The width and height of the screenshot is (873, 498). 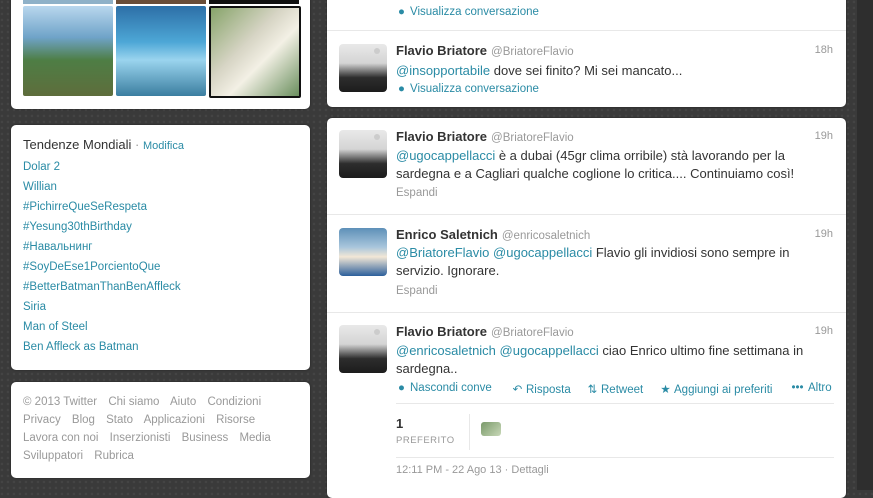 I want to click on photo-dinner, so click(x=255, y=52).